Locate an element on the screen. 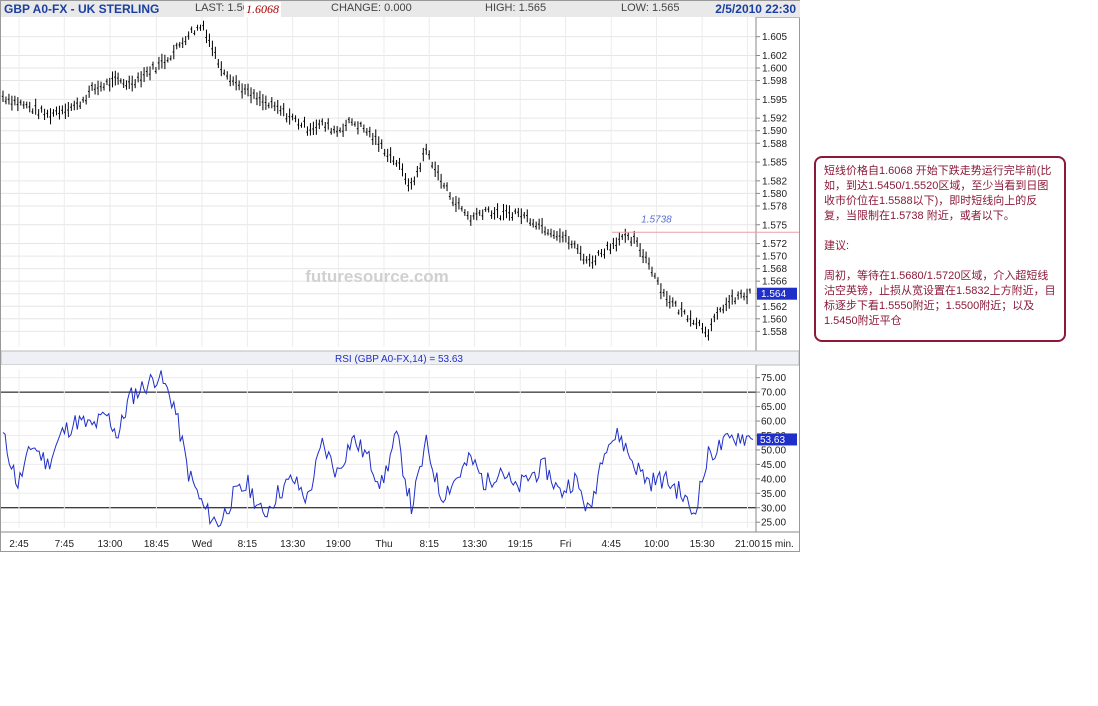 This screenshot has width=1098, height=706. price-tick-label: 1.560 is located at coordinates (774, 319).